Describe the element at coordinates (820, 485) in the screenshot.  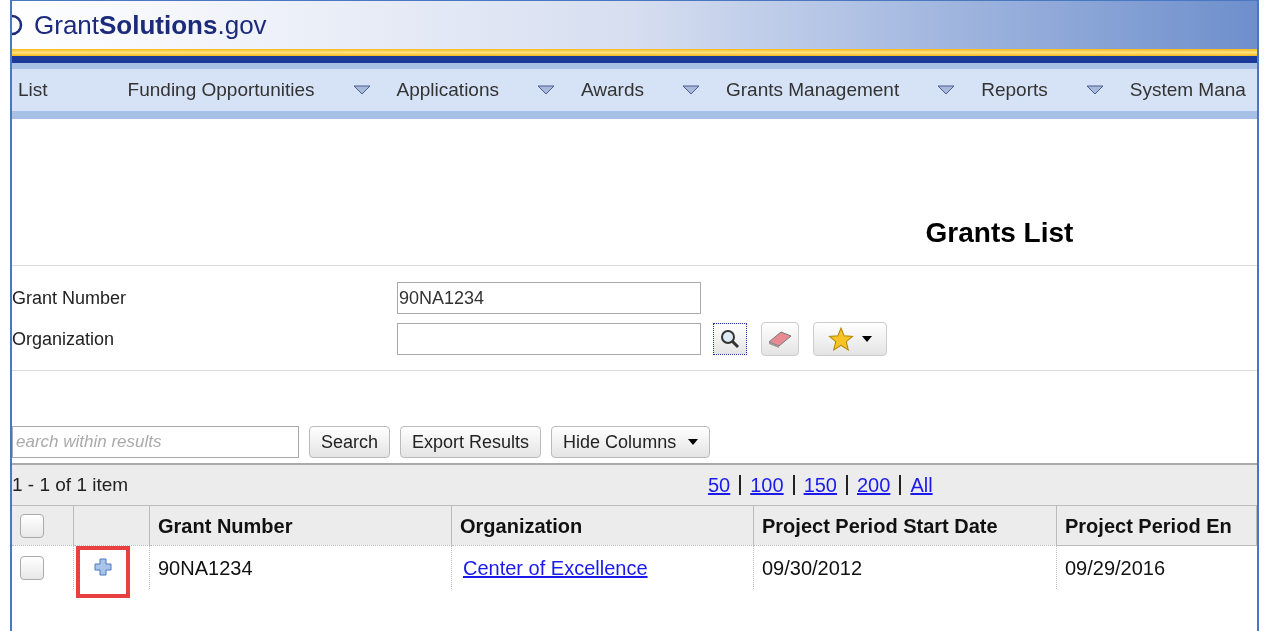
I see `page-size-link: 150` at that location.